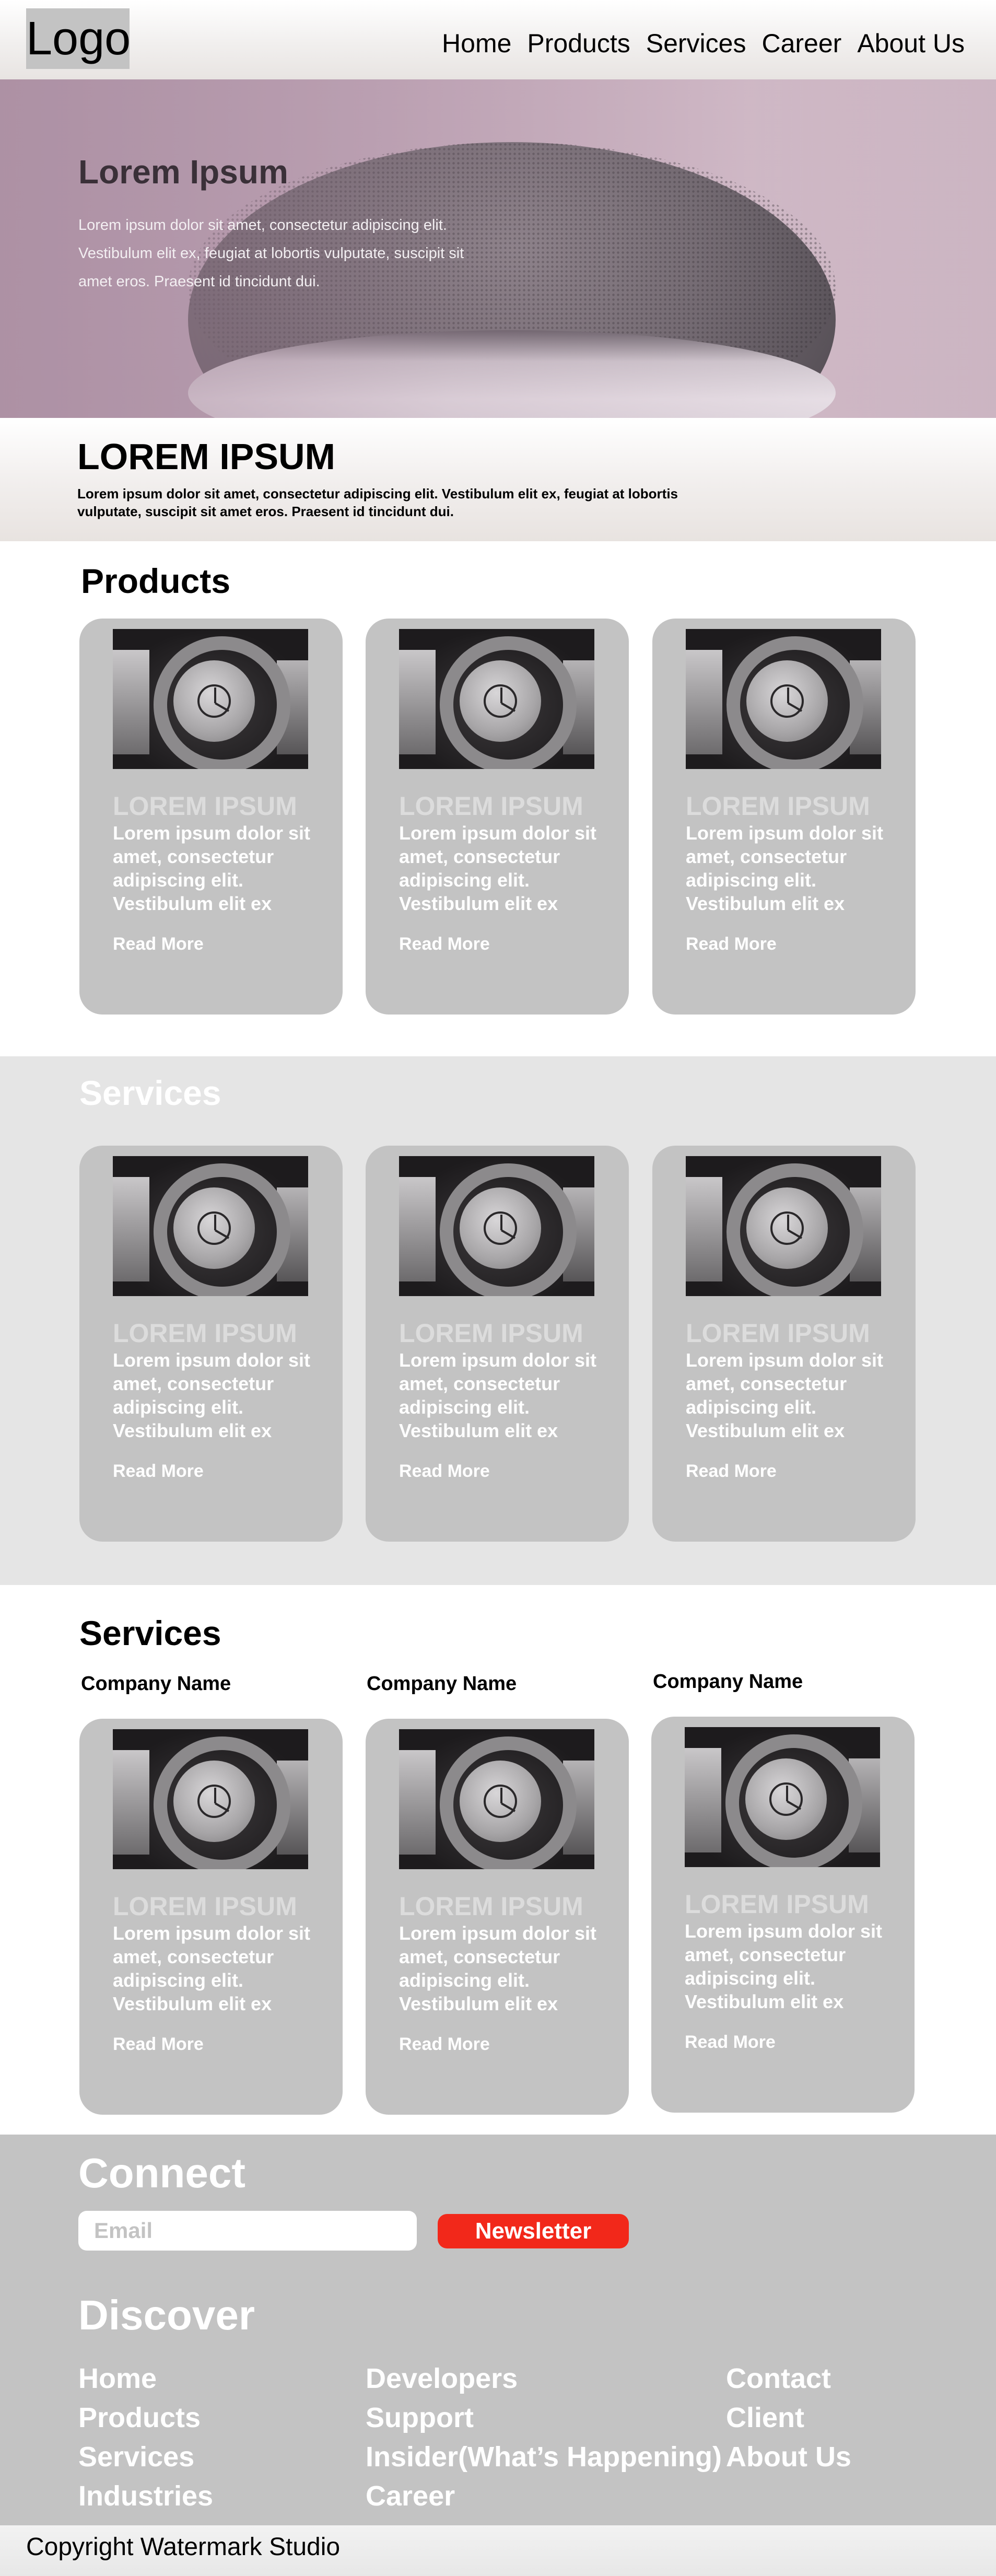 The width and height of the screenshot is (996, 2576). I want to click on footer-link-home: Home, so click(145, 2378).